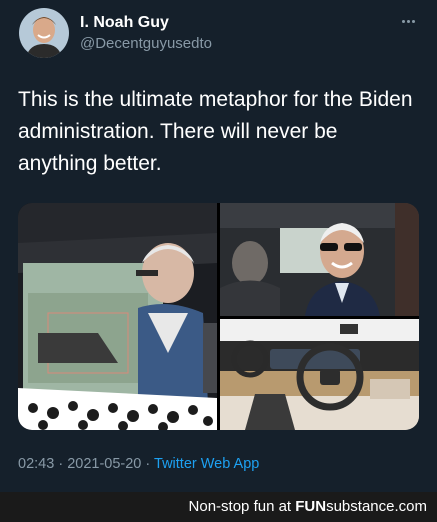 The height and width of the screenshot is (522, 437). What do you see at coordinates (36, 464) in the screenshot?
I see `tweet-time: 02:43` at bounding box center [36, 464].